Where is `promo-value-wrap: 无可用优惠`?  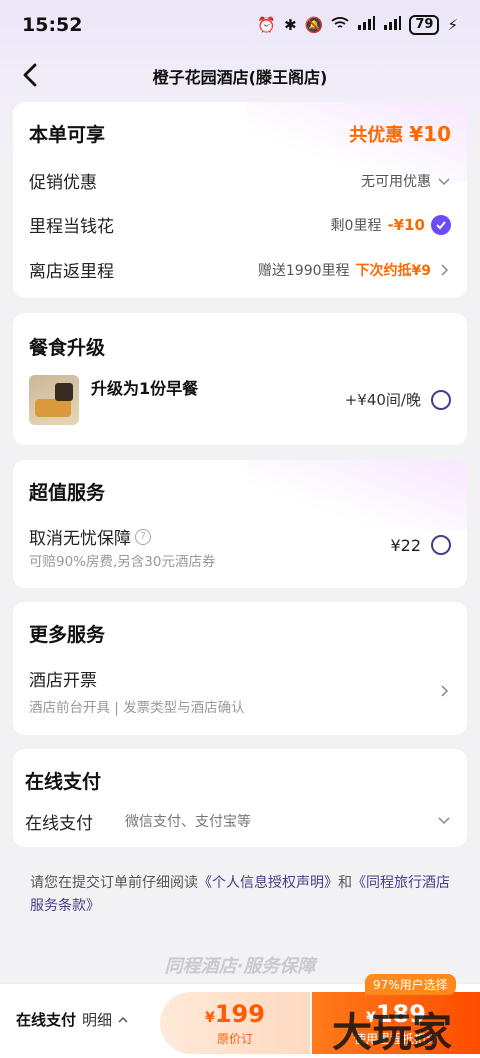 promo-value-wrap: 无可用优惠 is located at coordinates (406, 181).